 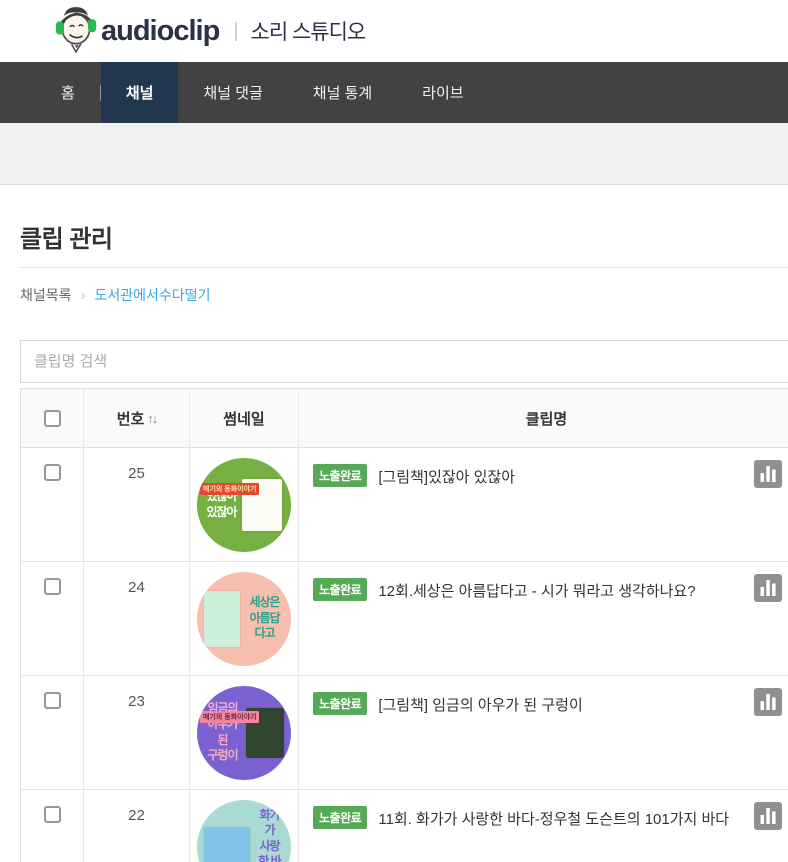 I want to click on nav-item-1: 채널, so click(x=139, y=92).